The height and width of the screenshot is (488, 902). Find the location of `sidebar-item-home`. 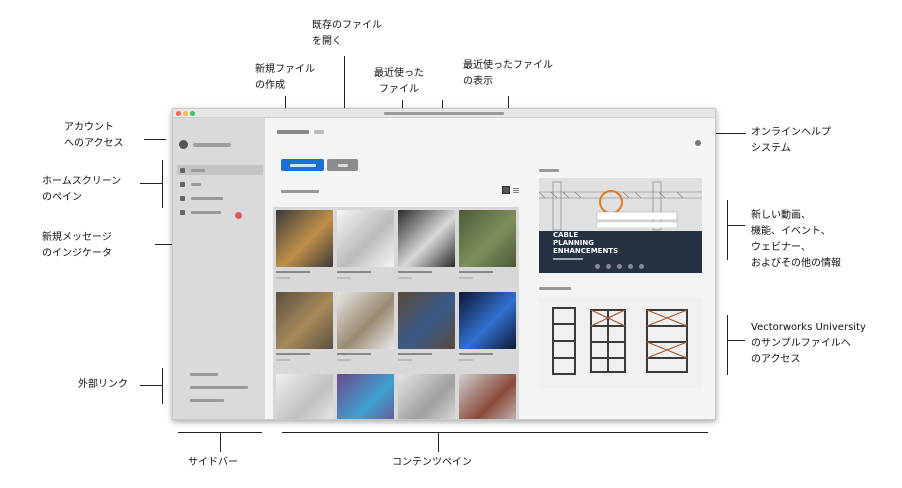

sidebar-item-home is located at coordinates (220, 170).